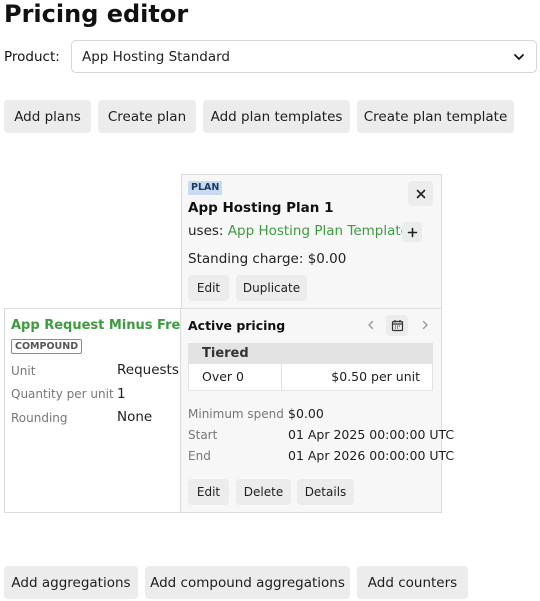  I want to click on create-plan-button: Create plan, so click(147, 116).